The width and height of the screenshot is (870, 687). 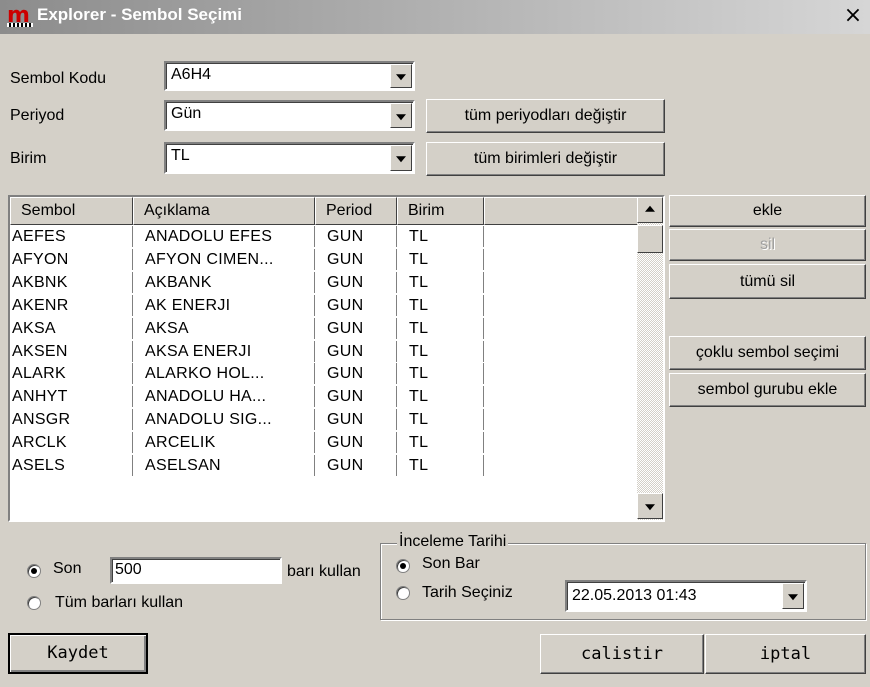 I want to click on inceleme-tarihi-legend: İnceleme Tarihi, so click(x=453, y=542).